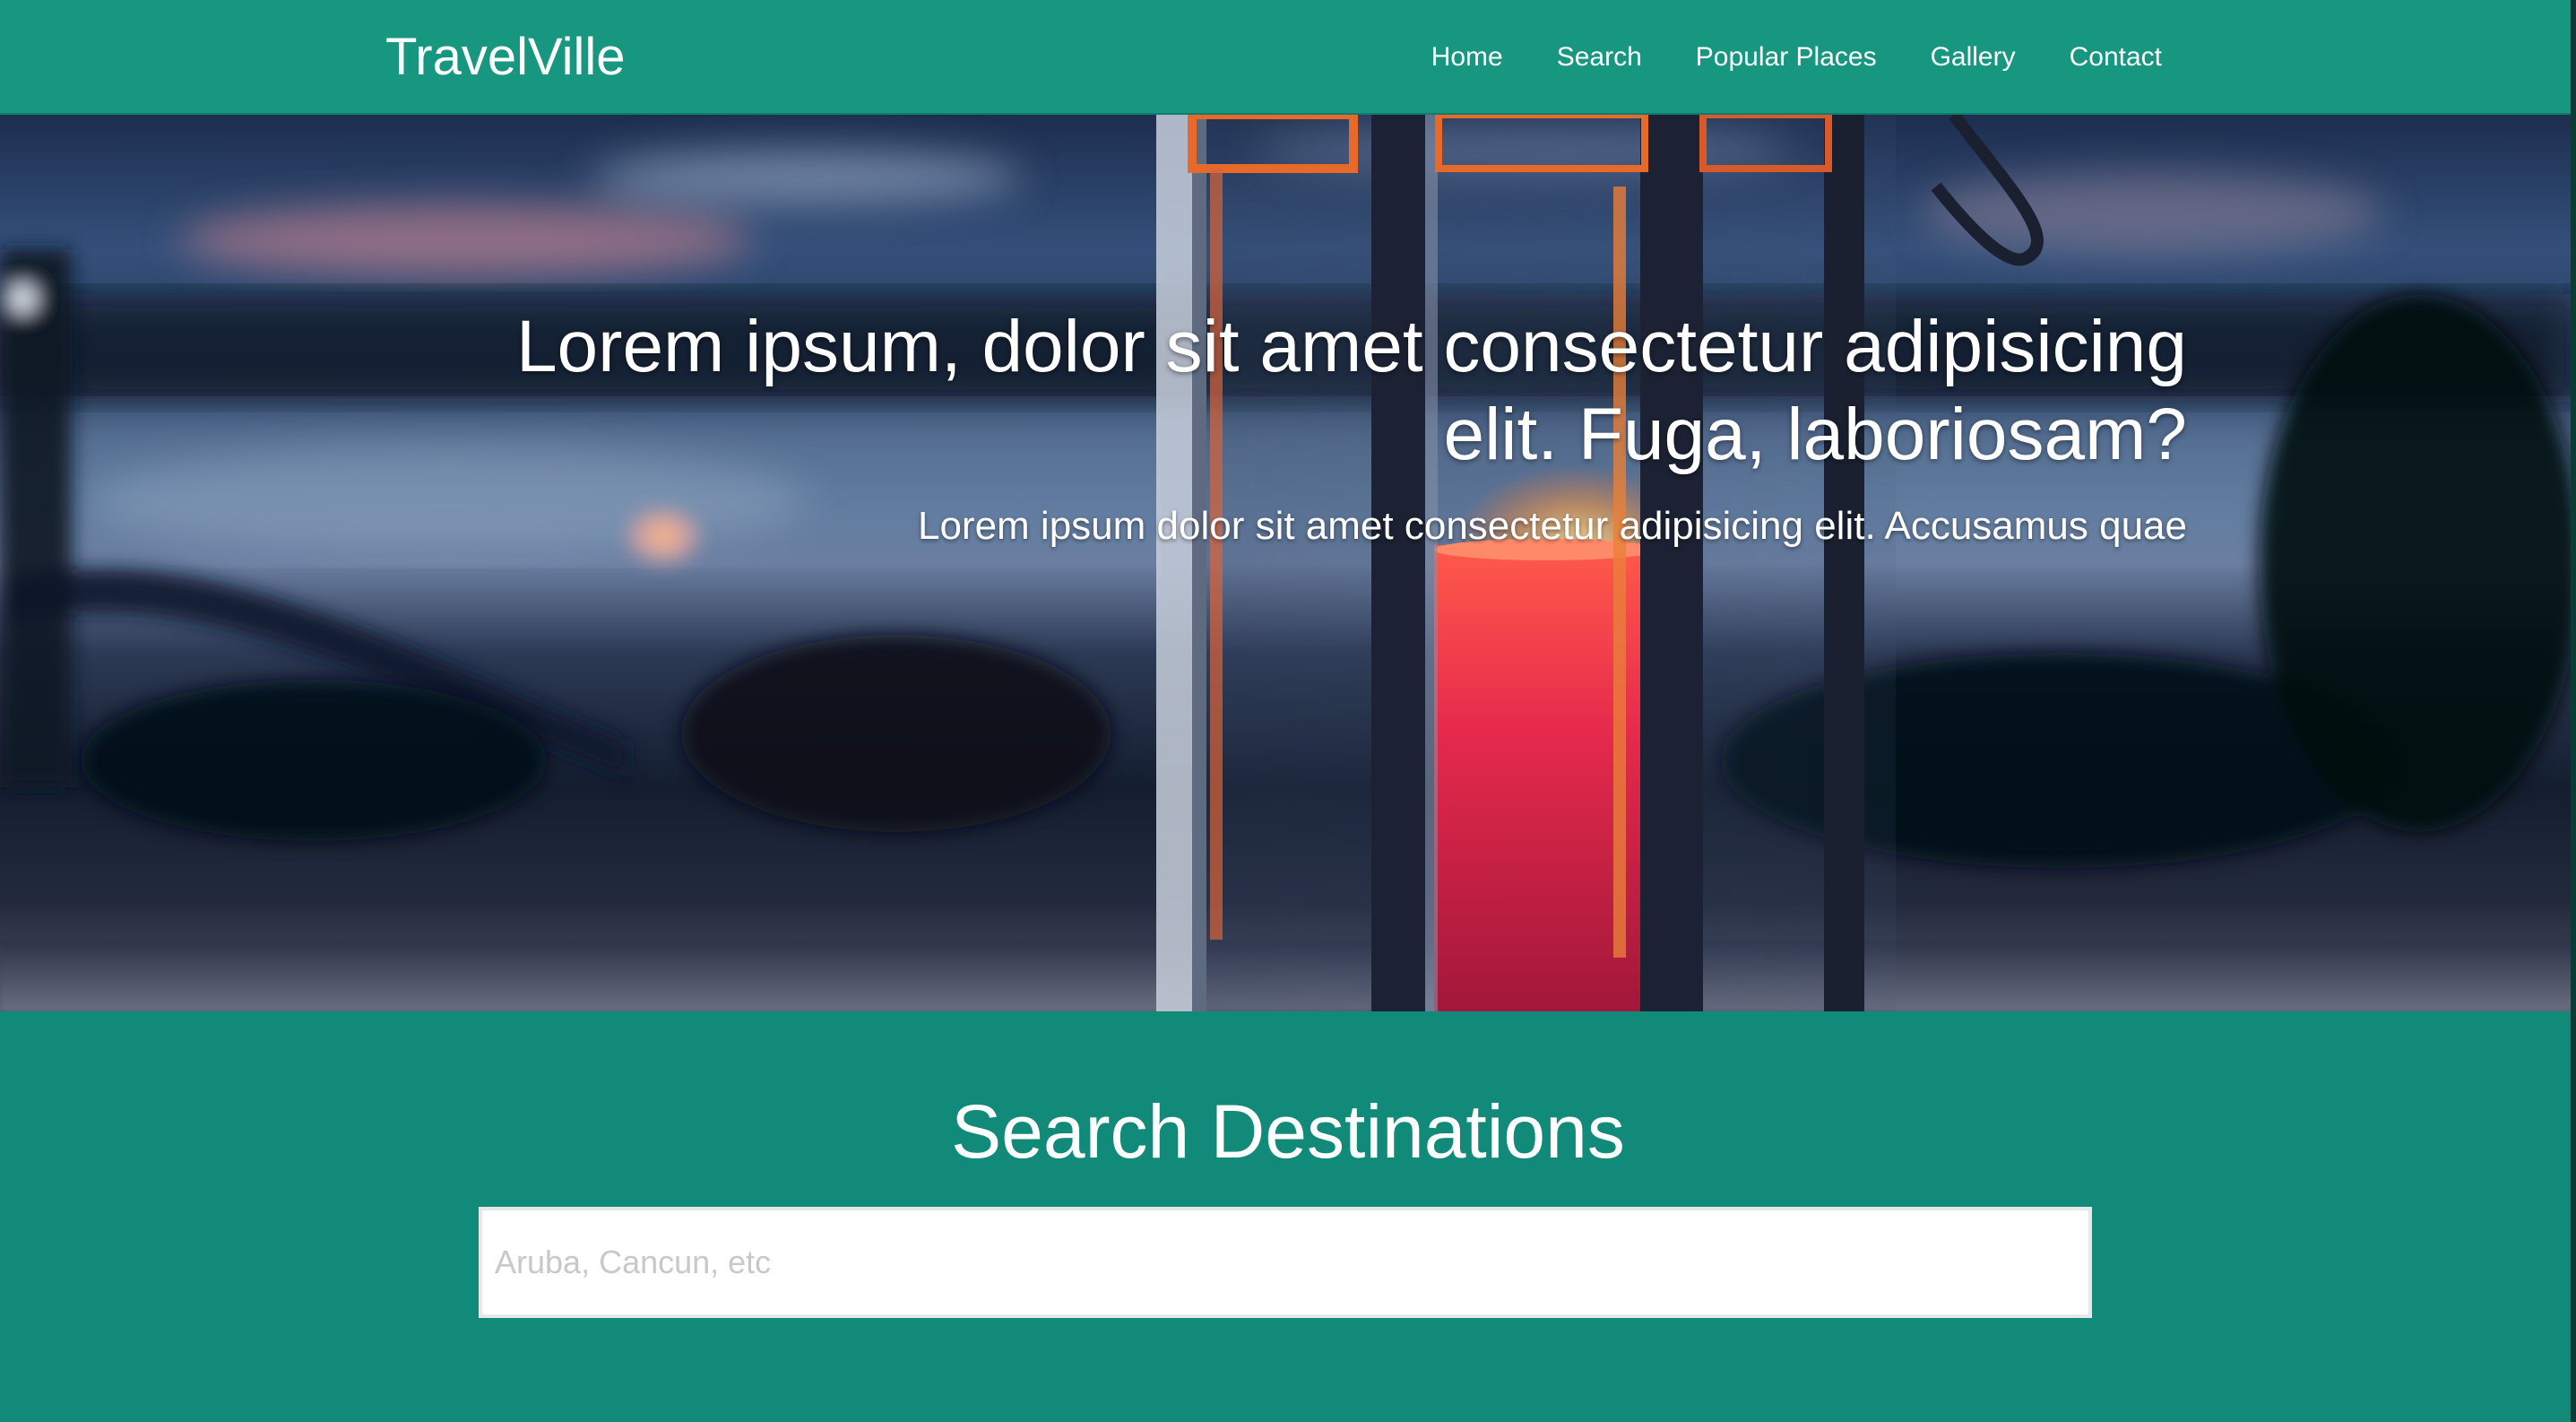  I want to click on nav-link-contact: Contact, so click(2116, 57).